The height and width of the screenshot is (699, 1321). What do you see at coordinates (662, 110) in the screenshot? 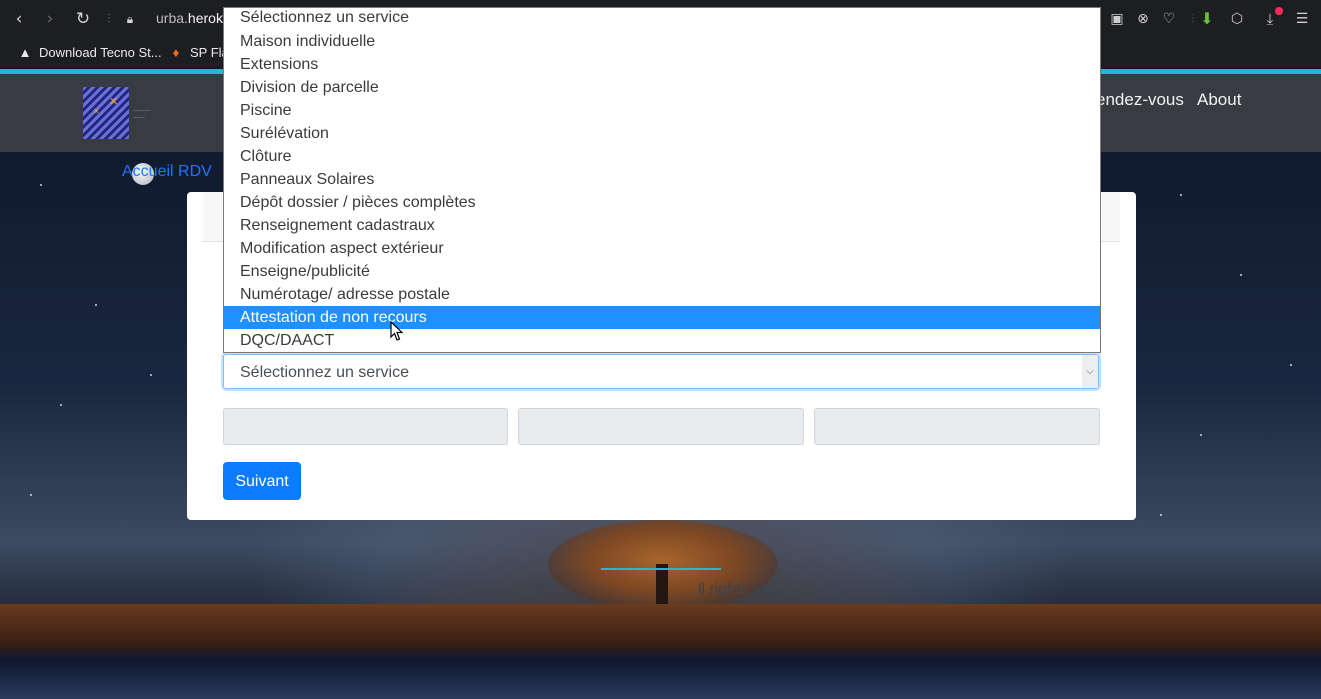
I see `dropdown-option: Piscine` at bounding box center [662, 110].